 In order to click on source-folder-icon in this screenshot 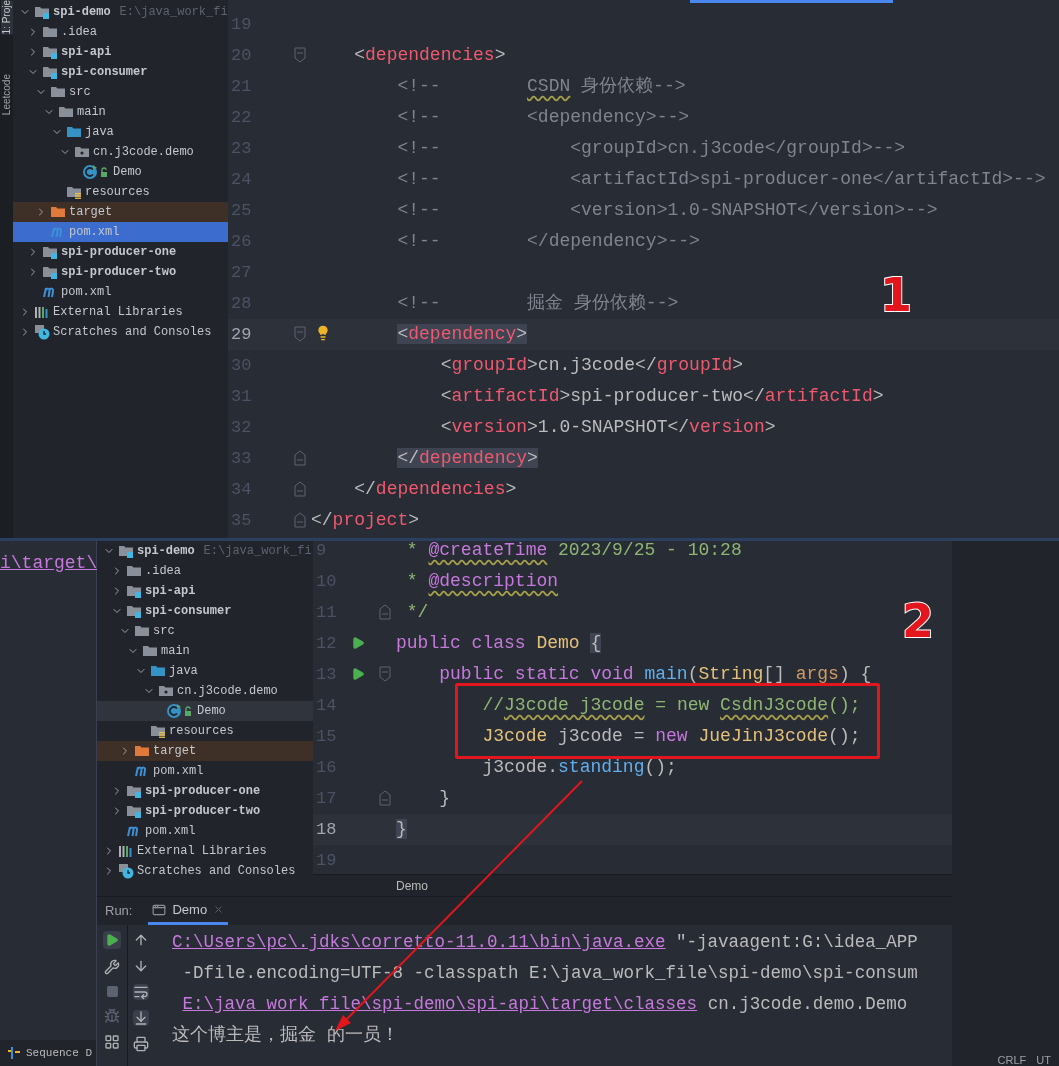, I will do `click(158, 671)`.